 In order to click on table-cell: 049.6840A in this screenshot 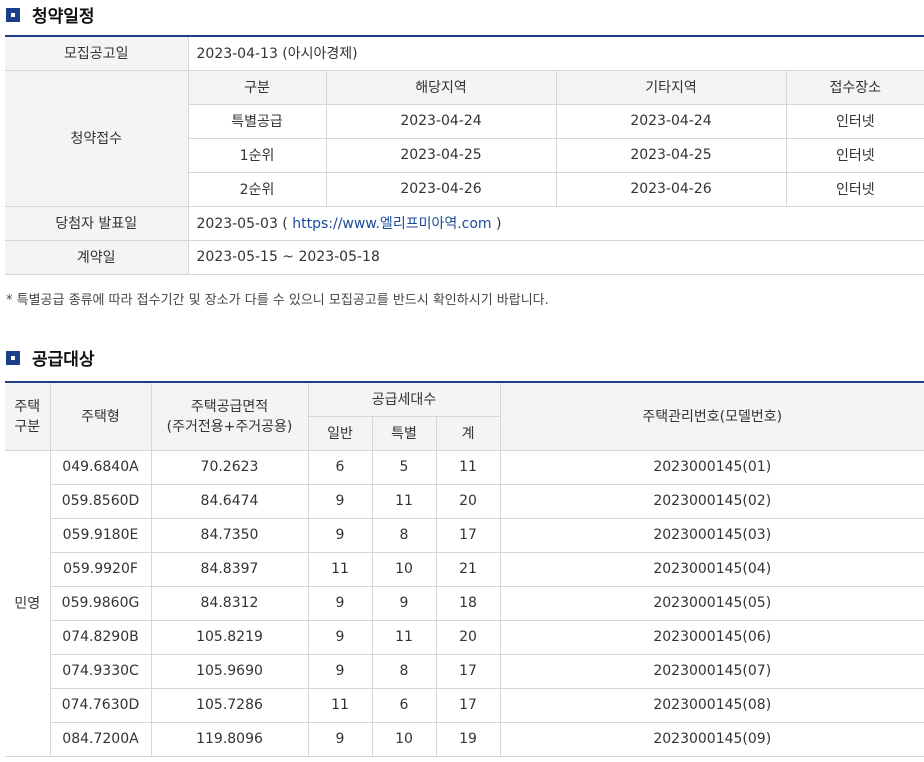, I will do `click(100, 467)`.